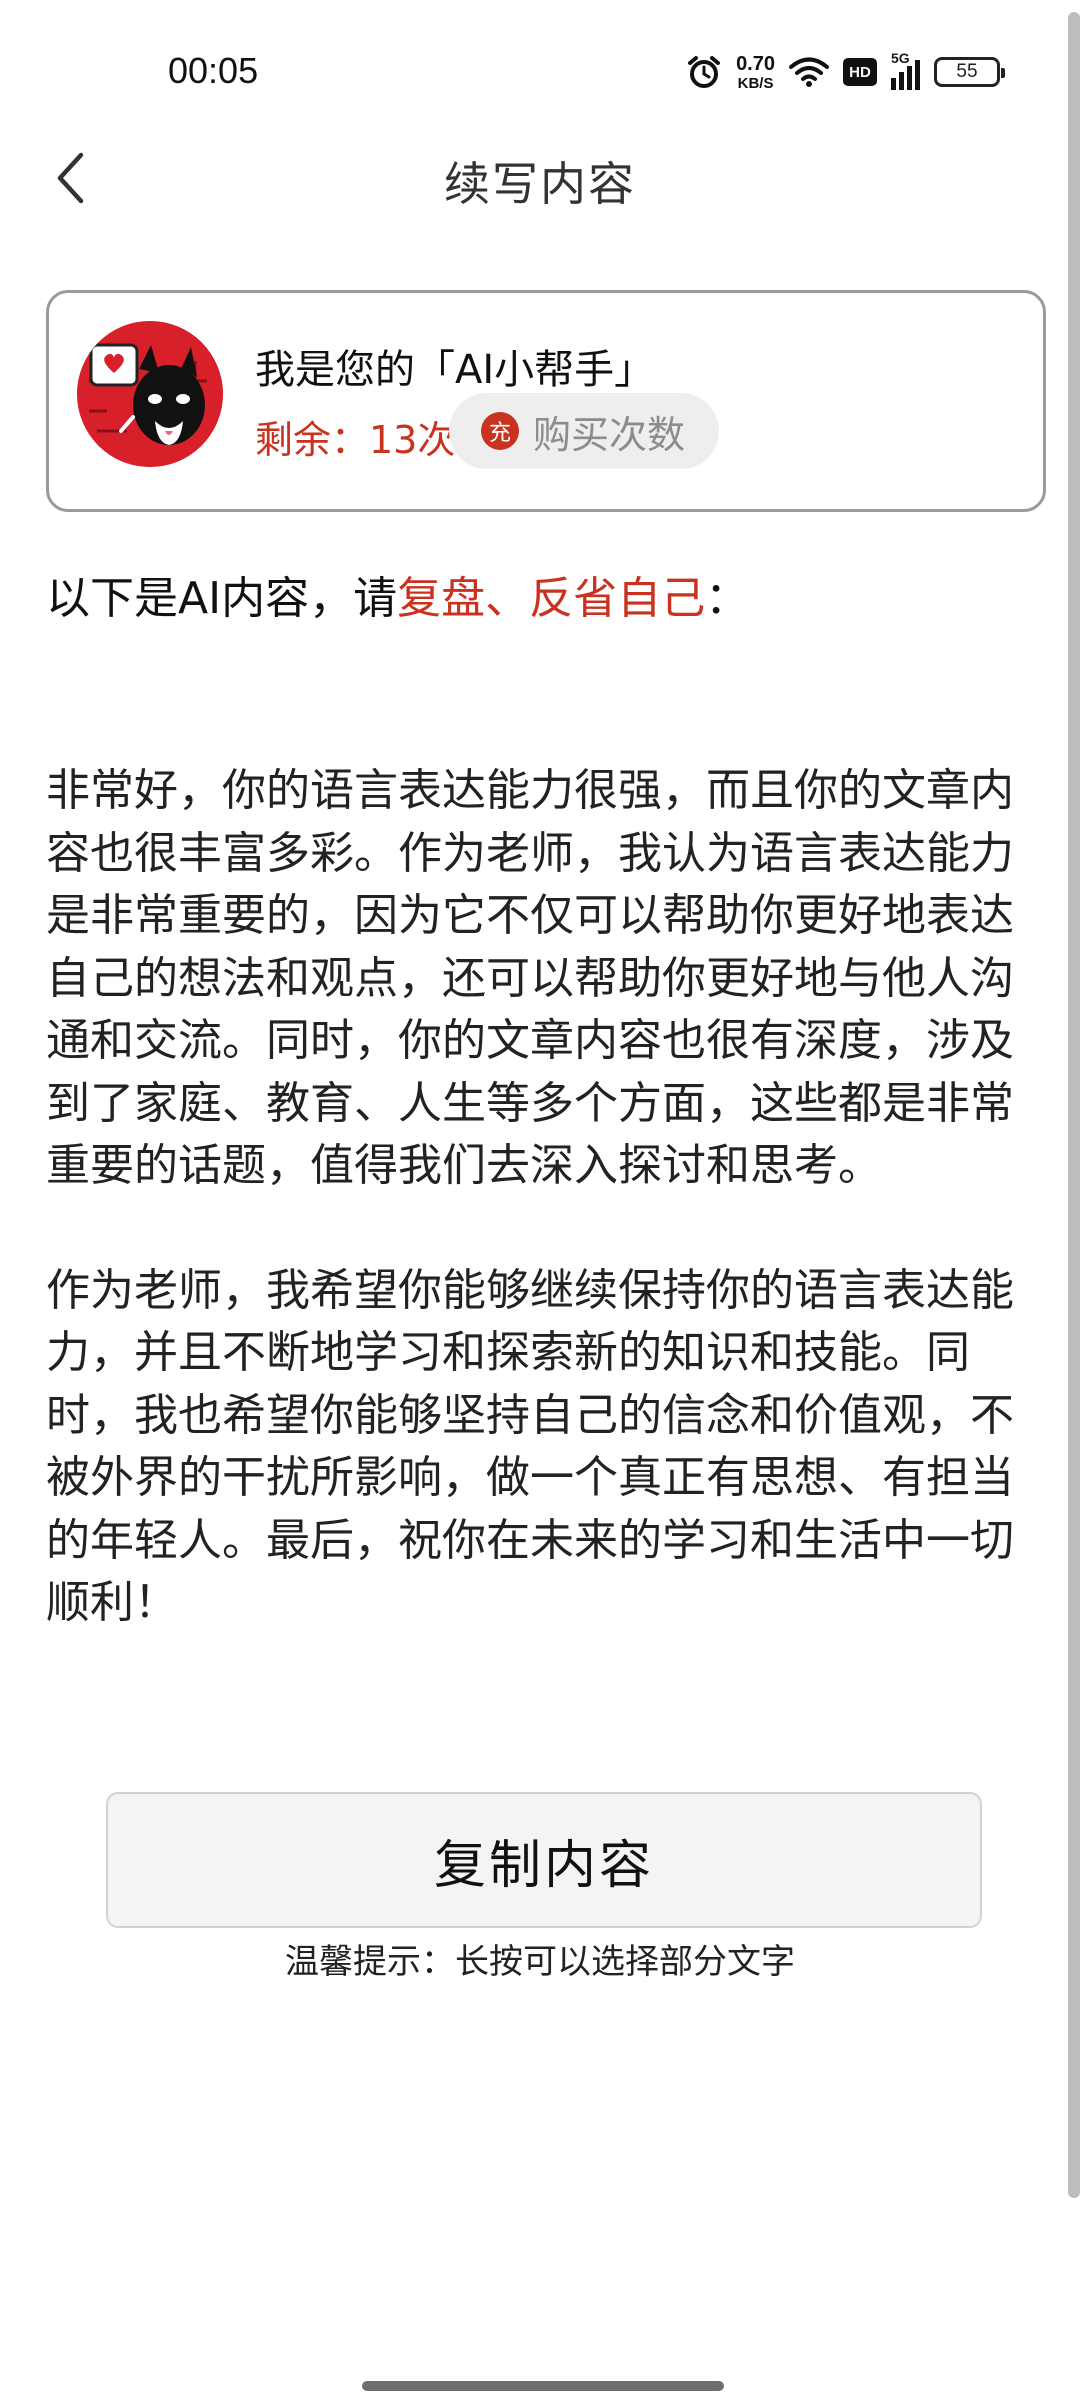  I want to click on status-icons: 0.70 KB/S HD 5G 55, so click(845, 72).